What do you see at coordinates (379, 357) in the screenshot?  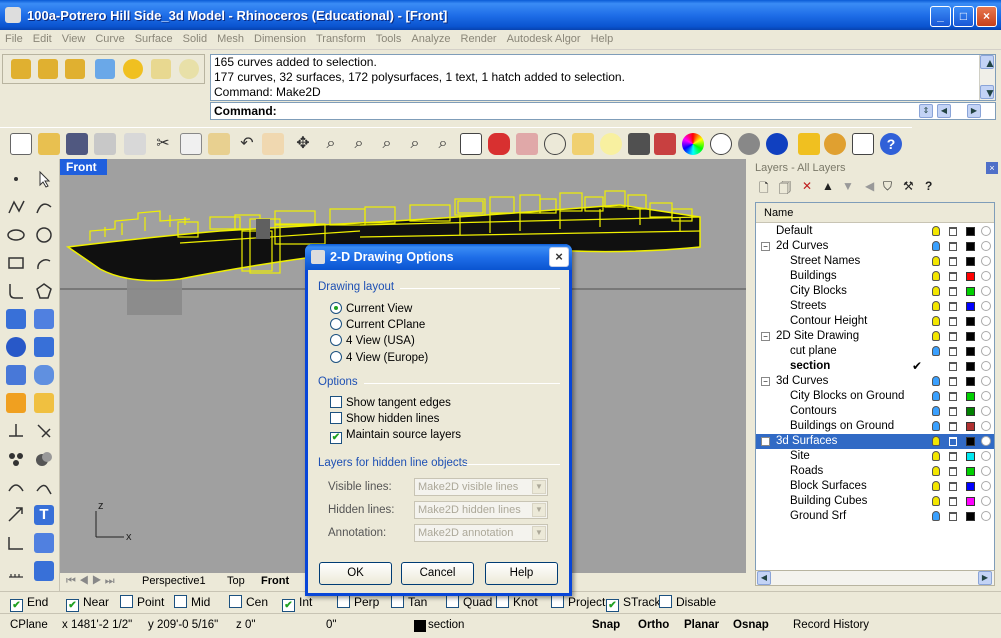 I see `layout-option-4view-europe: 4 View (Europe)` at bounding box center [379, 357].